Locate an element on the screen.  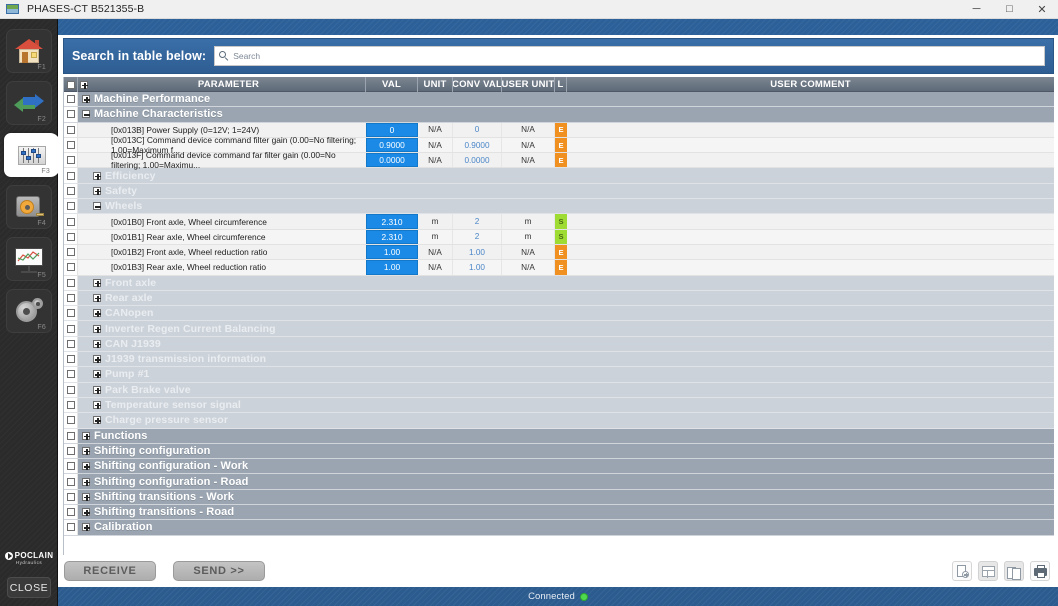
parameter-cell: CAN J1939 is located at coordinates (222, 344).